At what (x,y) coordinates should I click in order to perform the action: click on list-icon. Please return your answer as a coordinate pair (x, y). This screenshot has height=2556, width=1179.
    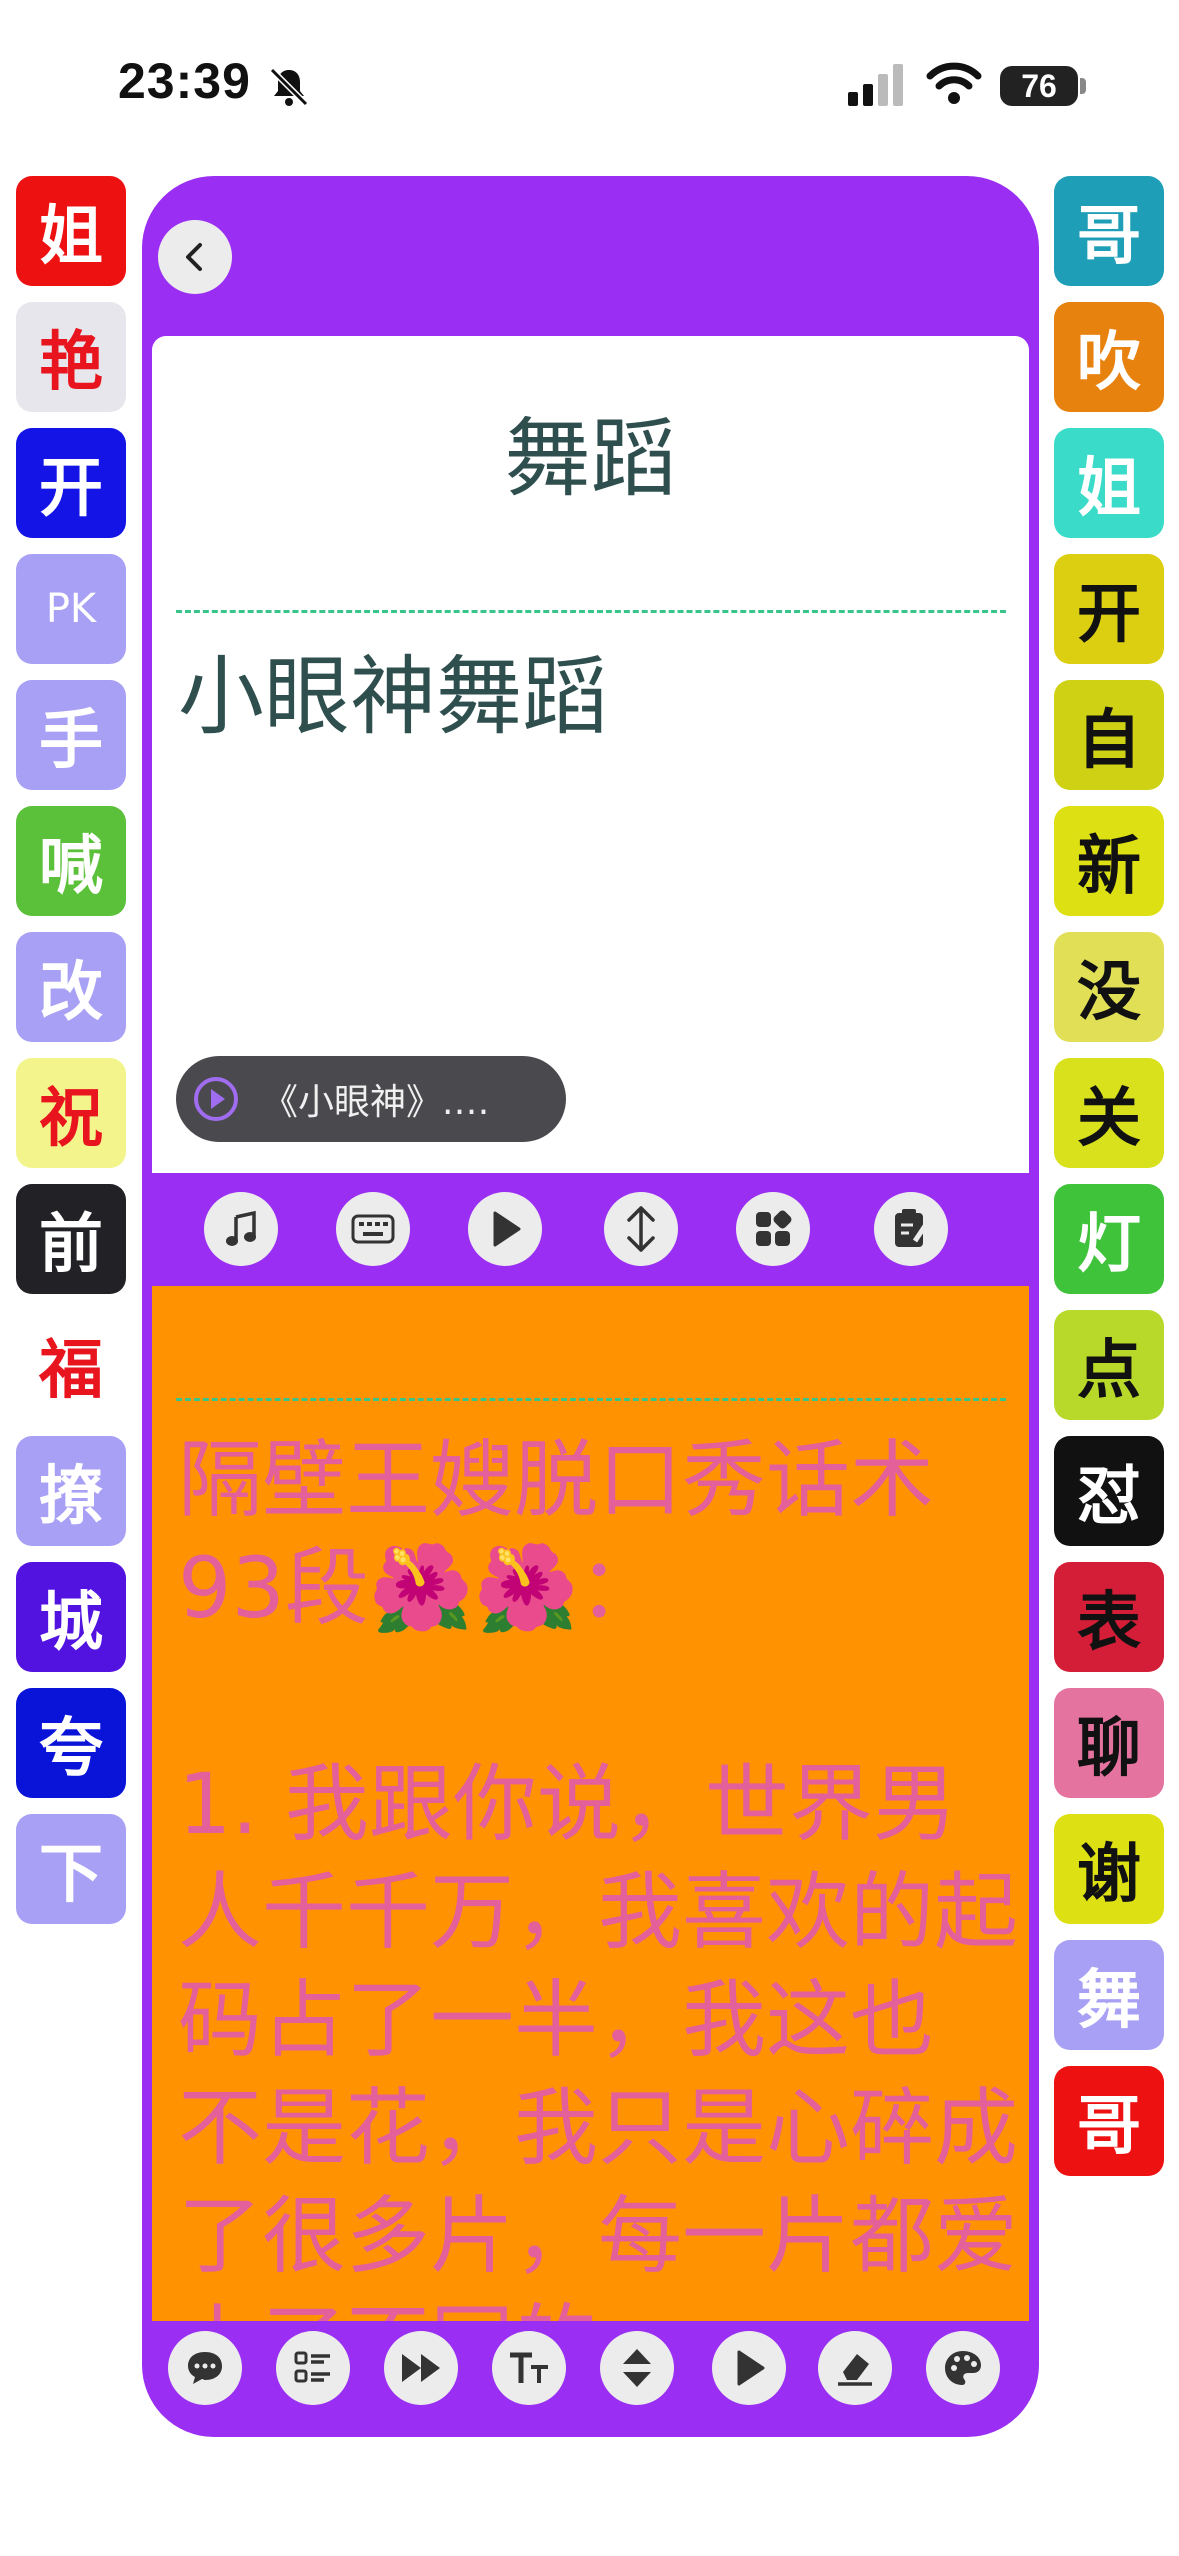
    Looking at the image, I should click on (312, 2367).